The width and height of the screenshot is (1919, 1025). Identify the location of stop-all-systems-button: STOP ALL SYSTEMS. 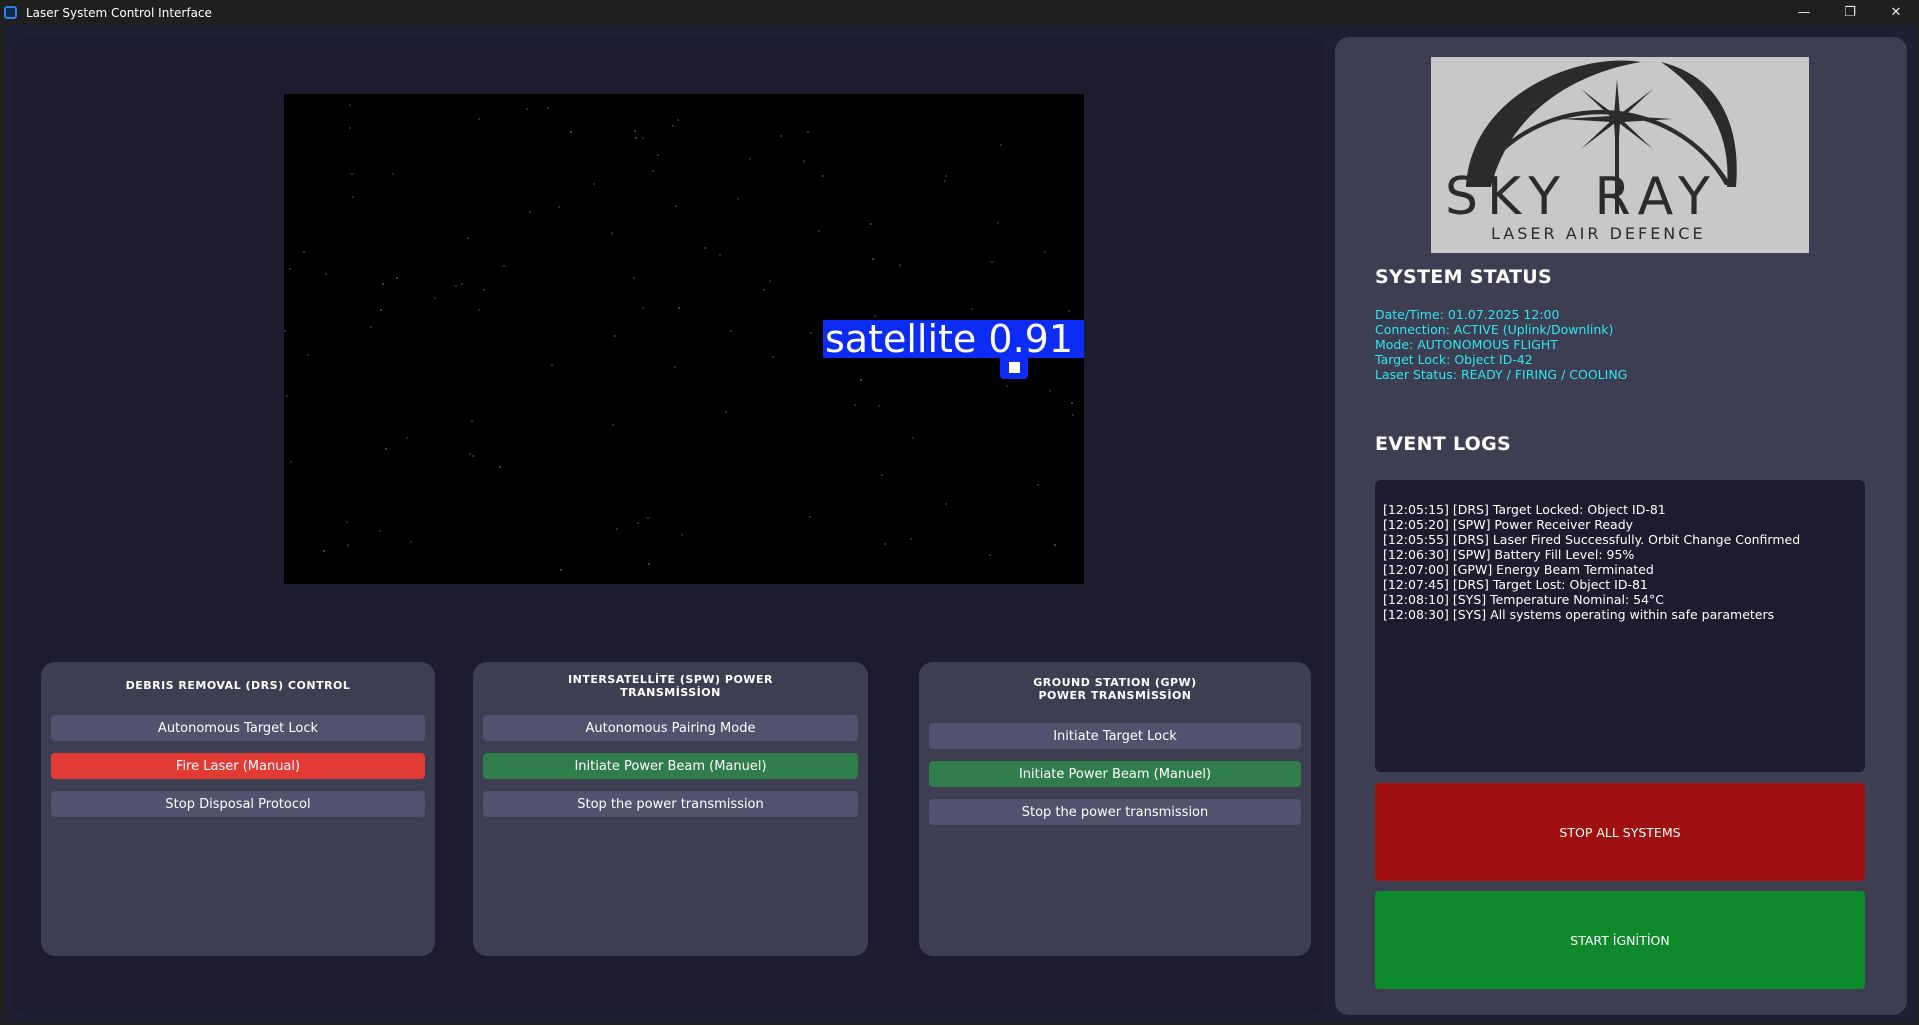
(1620, 832).